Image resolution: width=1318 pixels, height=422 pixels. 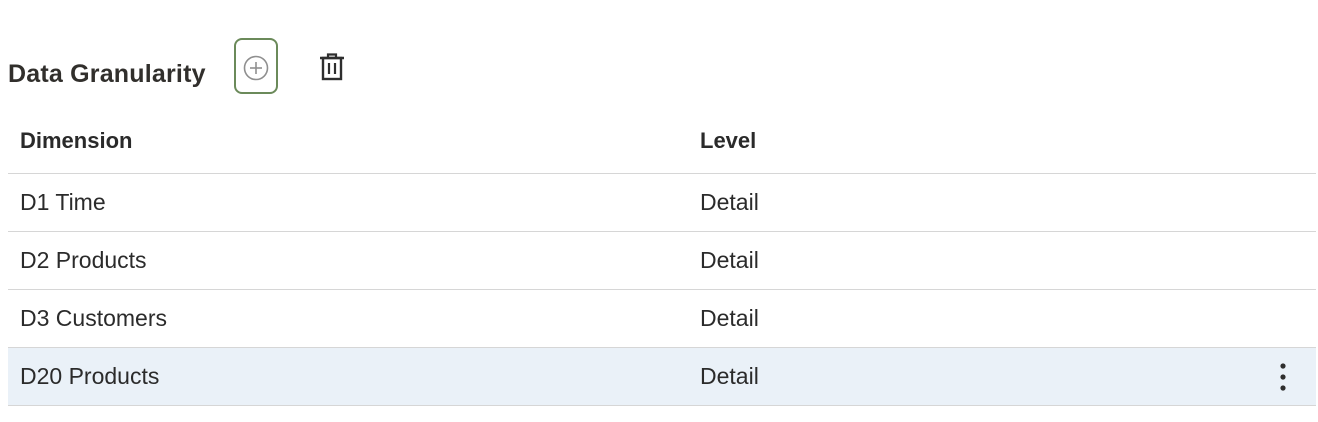 What do you see at coordinates (76, 141) in the screenshot?
I see `column-header-dimension: Dimension` at bounding box center [76, 141].